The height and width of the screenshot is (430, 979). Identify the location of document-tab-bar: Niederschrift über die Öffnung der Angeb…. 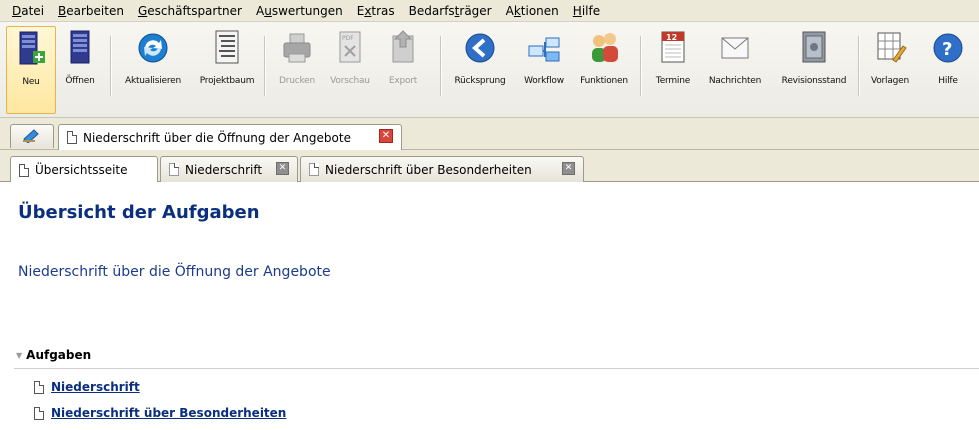
(489, 134).